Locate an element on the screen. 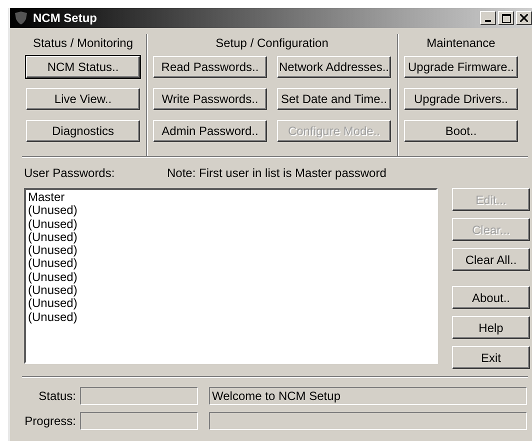 This screenshot has height=441, width=532. status-message: Welcome to NCM Setup is located at coordinates (368, 396).